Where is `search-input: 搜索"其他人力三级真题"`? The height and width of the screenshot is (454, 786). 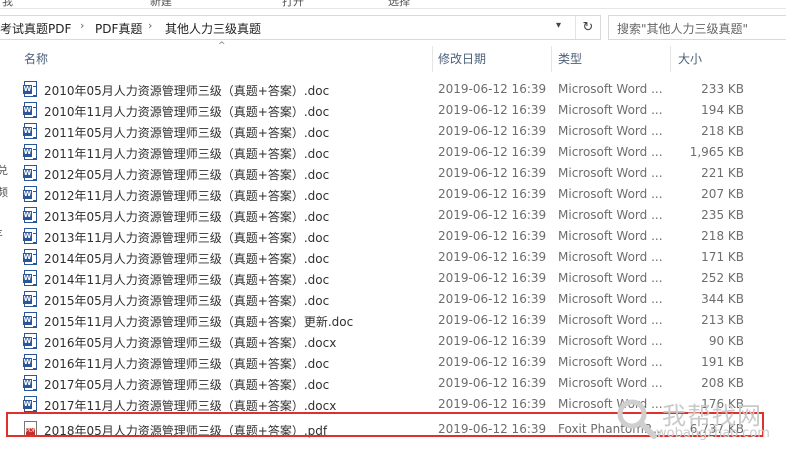 search-input: 搜索"其他人力三级真题" is located at coordinates (697, 27).